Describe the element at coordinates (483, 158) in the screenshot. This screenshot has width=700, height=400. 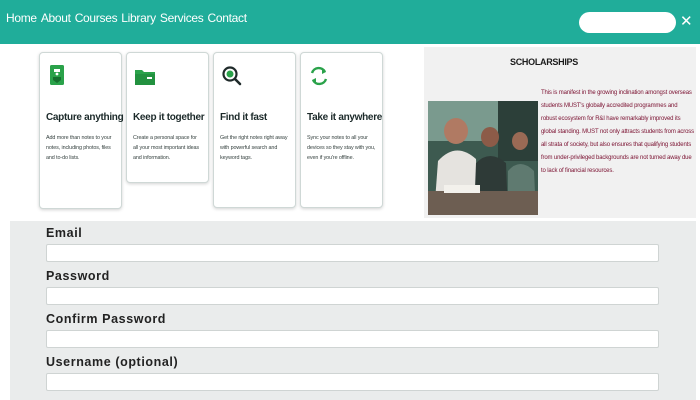
I see `students-photo` at that location.